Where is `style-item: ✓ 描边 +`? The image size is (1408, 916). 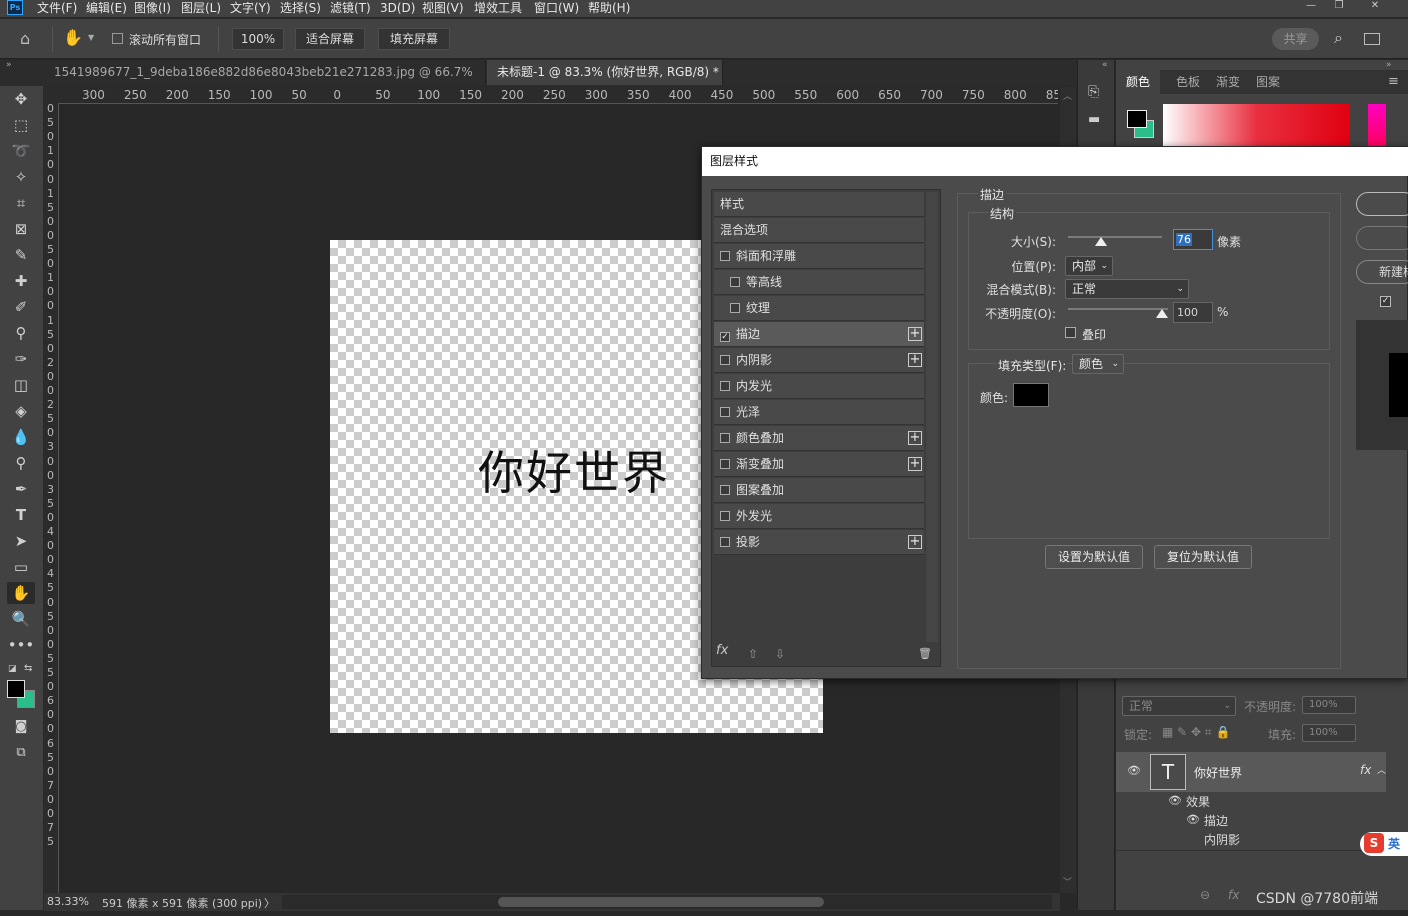
style-item: ✓ 描边 + is located at coordinates (819, 334).